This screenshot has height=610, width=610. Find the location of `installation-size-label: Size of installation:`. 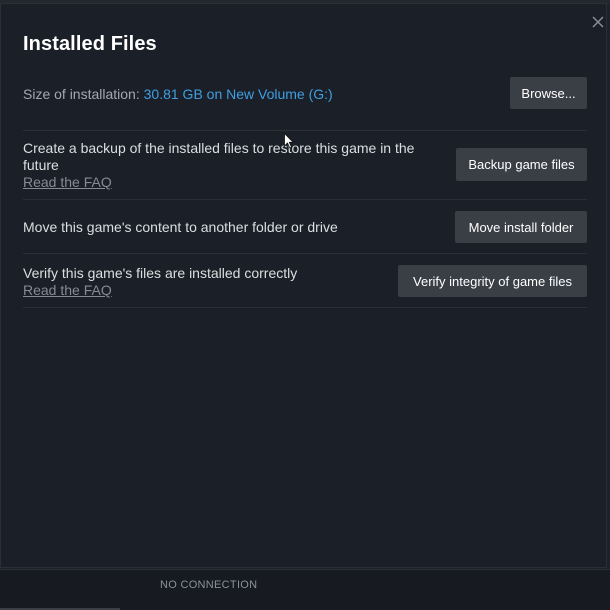

installation-size-label: Size of installation: is located at coordinates (83, 94).